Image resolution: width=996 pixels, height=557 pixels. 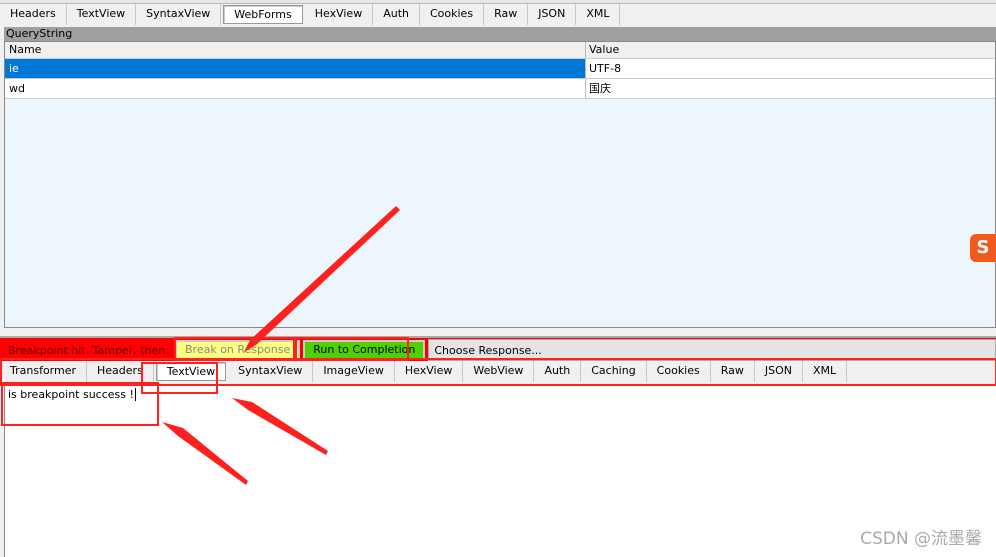 I want to click on run-to-completion-button: Run to Completion, so click(x=364, y=350).